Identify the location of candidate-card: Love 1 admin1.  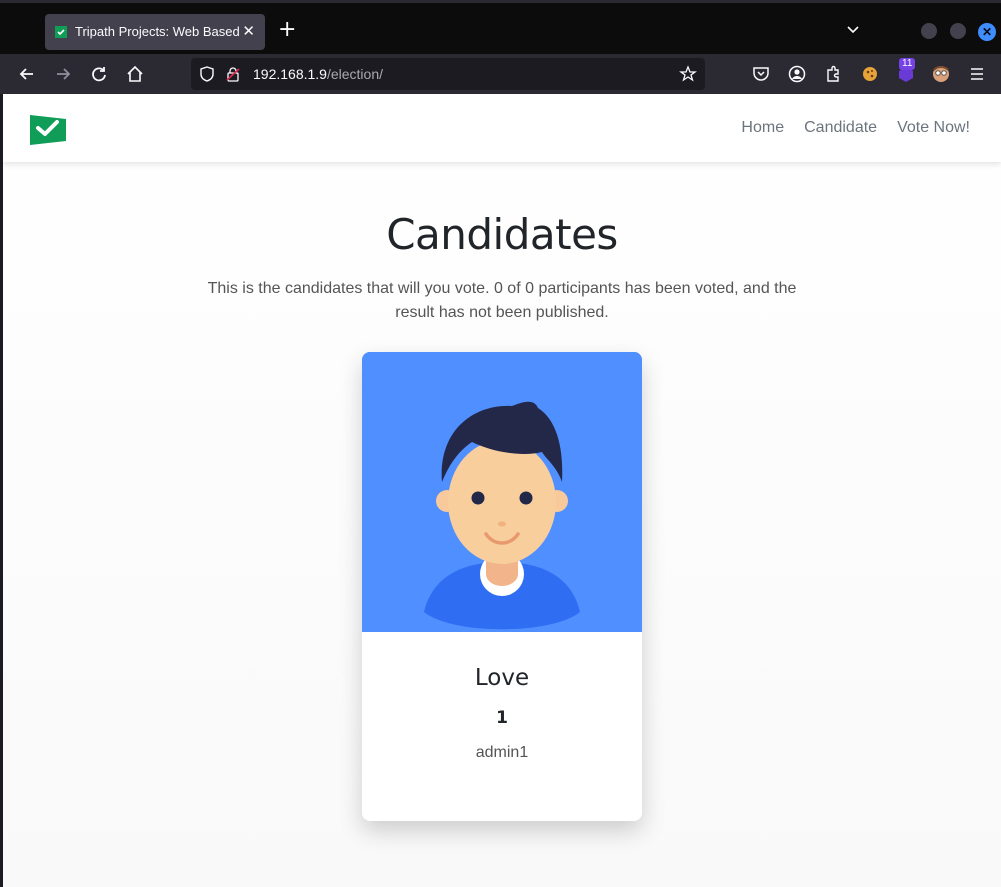
(502, 586).